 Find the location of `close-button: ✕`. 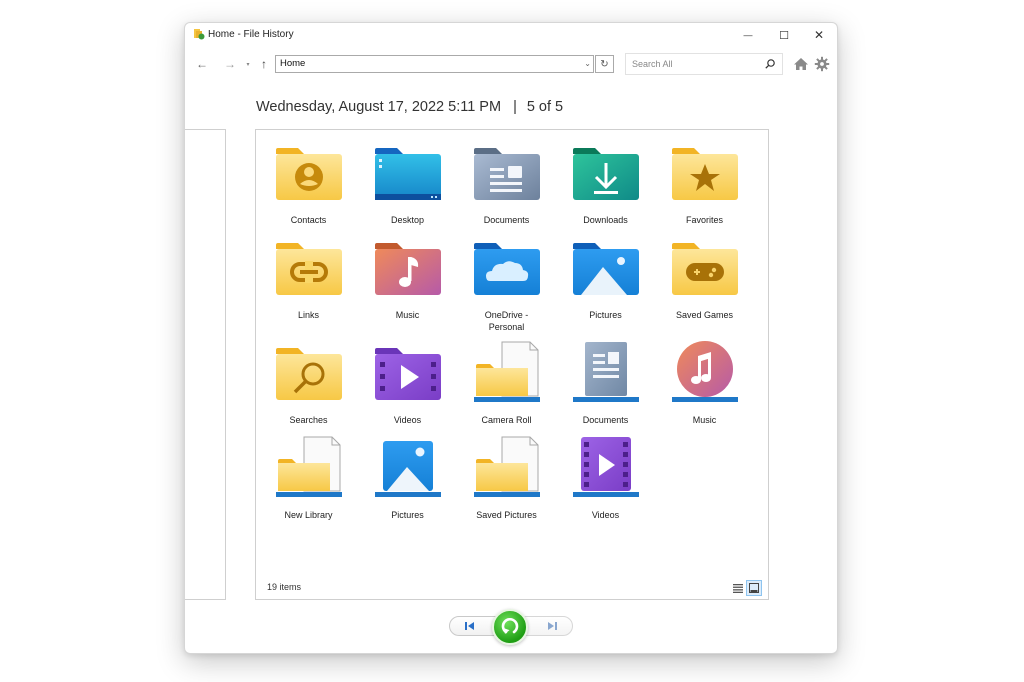

close-button: ✕ is located at coordinates (819, 35).